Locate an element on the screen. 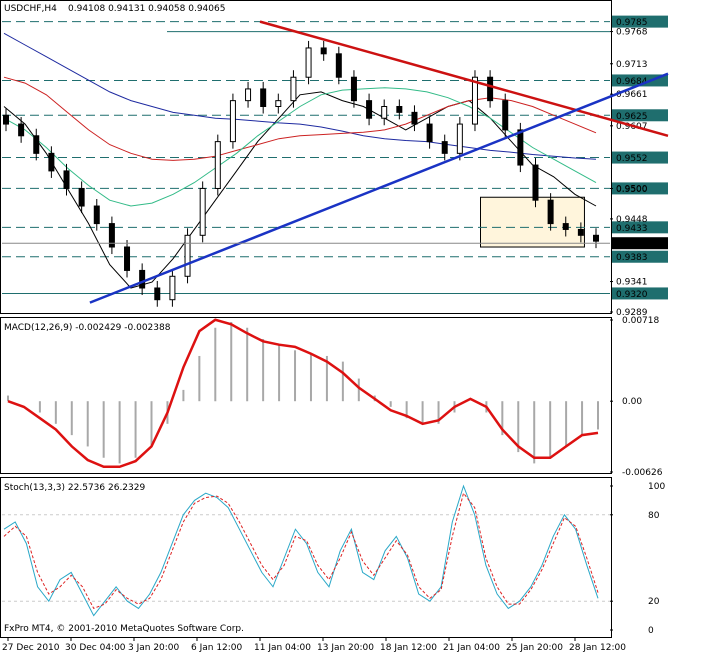 The height and width of the screenshot is (657, 710). price-y-tick-label: 0.9768 is located at coordinates (632, 33).